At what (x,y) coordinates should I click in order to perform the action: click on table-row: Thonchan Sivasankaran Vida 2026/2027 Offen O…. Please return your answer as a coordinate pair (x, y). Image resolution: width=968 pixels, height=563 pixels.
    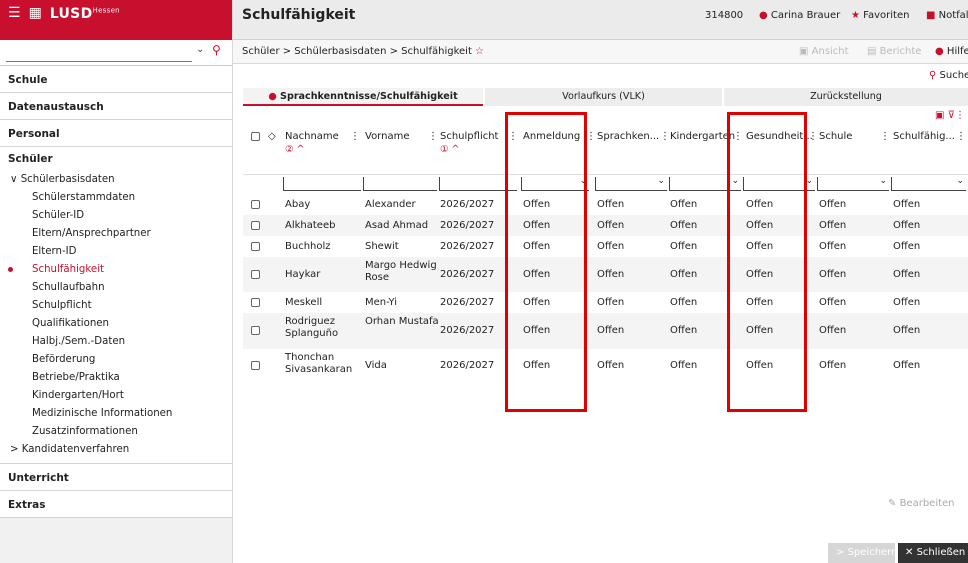
    Looking at the image, I should click on (605, 365).